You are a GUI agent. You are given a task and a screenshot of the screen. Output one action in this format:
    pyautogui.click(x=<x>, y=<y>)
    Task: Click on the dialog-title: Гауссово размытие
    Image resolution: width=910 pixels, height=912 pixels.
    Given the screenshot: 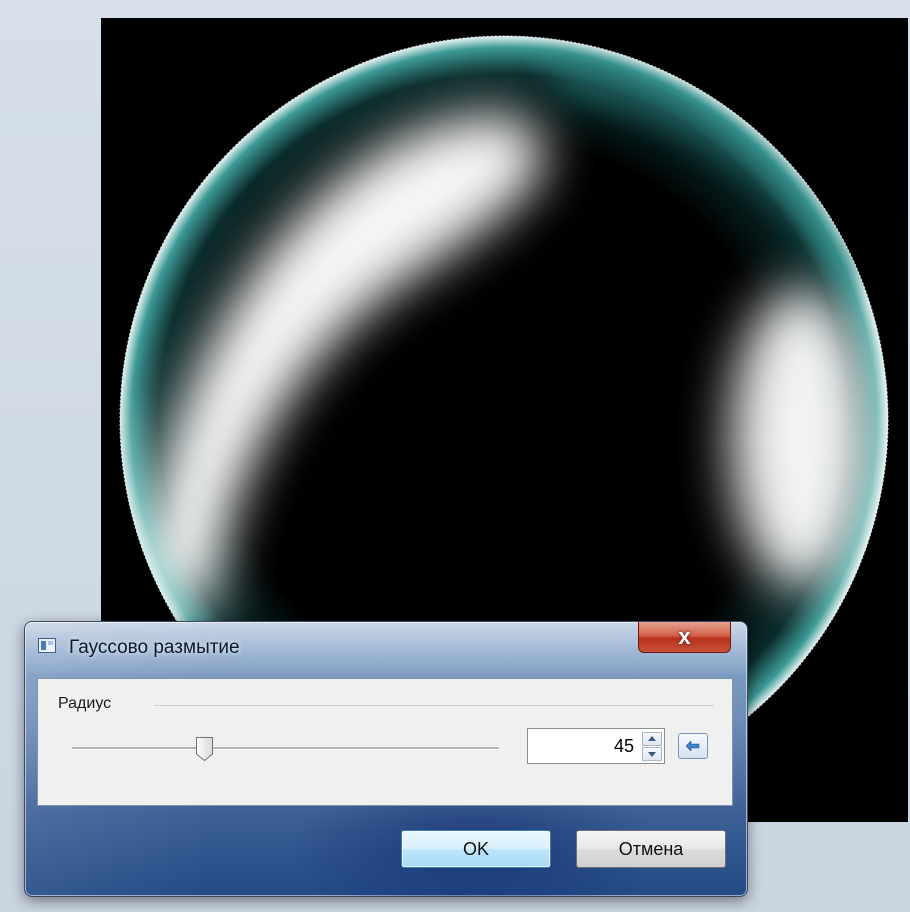 What is the action you would take?
    pyautogui.click(x=154, y=647)
    